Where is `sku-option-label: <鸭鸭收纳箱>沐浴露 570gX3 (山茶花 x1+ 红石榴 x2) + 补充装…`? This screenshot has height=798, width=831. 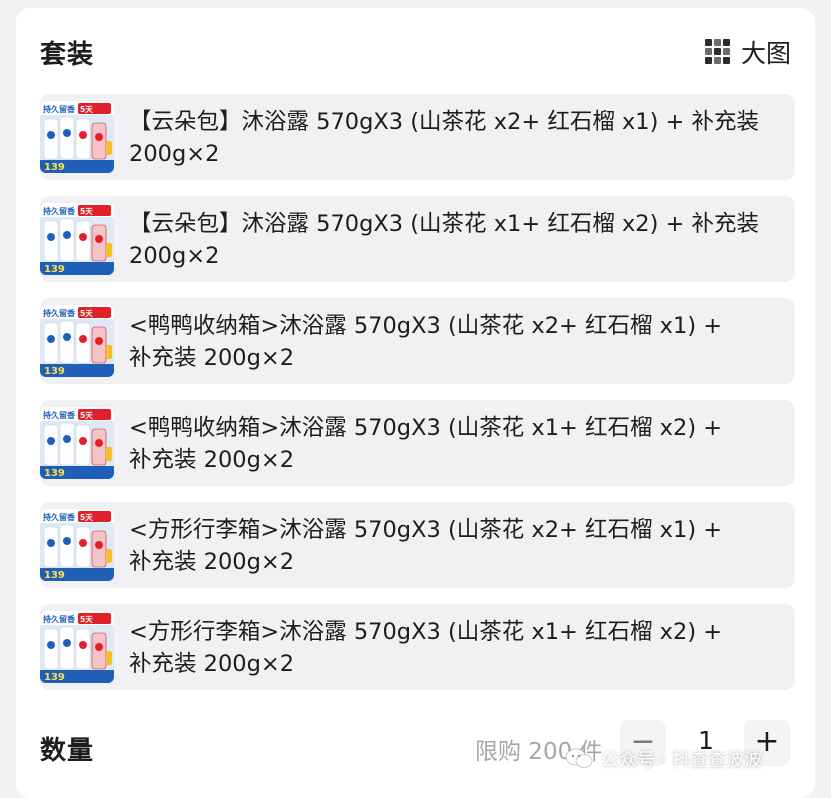
sku-option-label: <鸭鸭收纳箱>沐浴露 570gX3 (山茶花 x1+ 红石榴 x2) + 补充装… is located at coordinates (426, 444).